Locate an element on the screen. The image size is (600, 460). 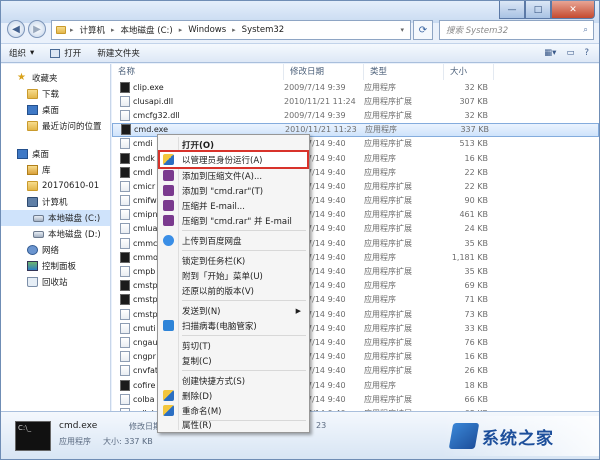
search-input: 搜索 System32 ⌕ is located at coordinates (516, 30).